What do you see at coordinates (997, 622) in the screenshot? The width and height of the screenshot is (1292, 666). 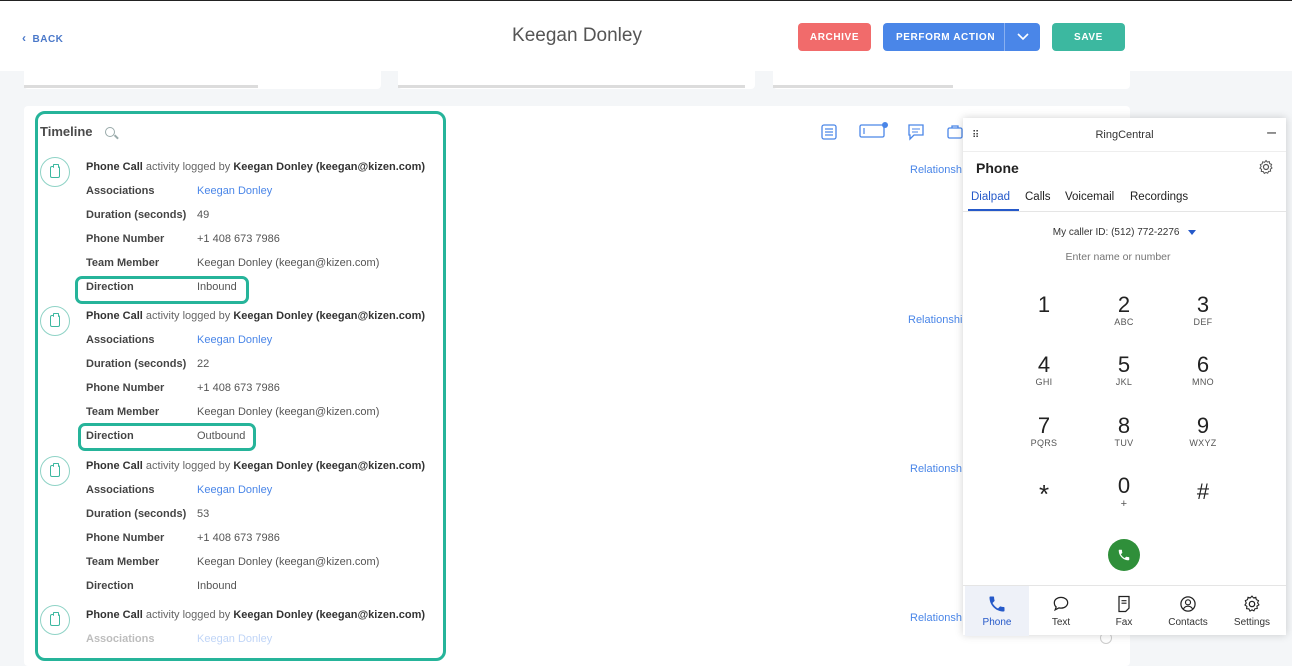 I see `nav-label: Phone` at bounding box center [997, 622].